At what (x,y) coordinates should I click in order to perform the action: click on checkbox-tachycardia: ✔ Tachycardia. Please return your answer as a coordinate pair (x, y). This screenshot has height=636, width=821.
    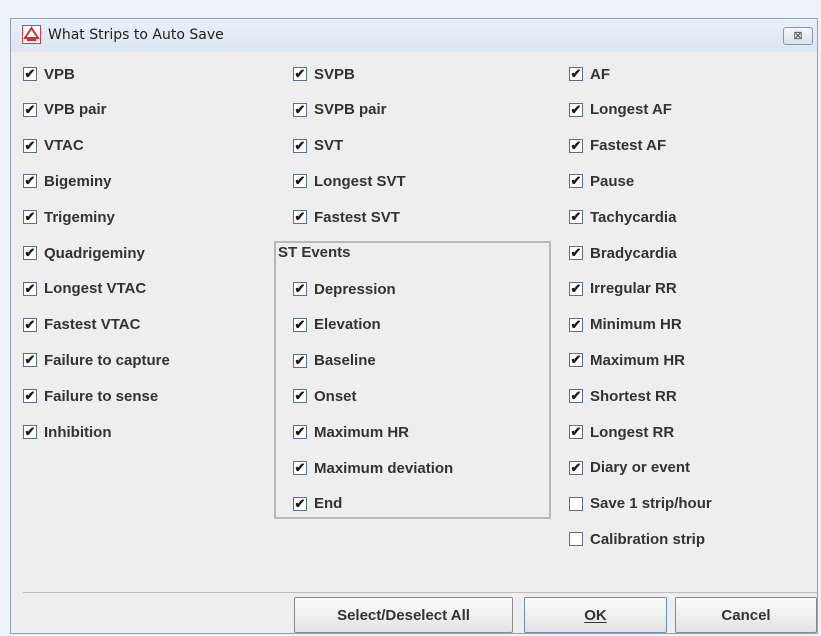
    Looking at the image, I should click on (622, 217).